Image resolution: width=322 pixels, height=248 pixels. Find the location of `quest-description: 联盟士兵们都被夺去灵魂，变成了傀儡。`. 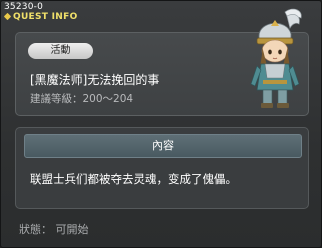

quest-description: 联盟士兵们都被夺去灵魂，变成了傀儡。 is located at coordinates (133, 179).